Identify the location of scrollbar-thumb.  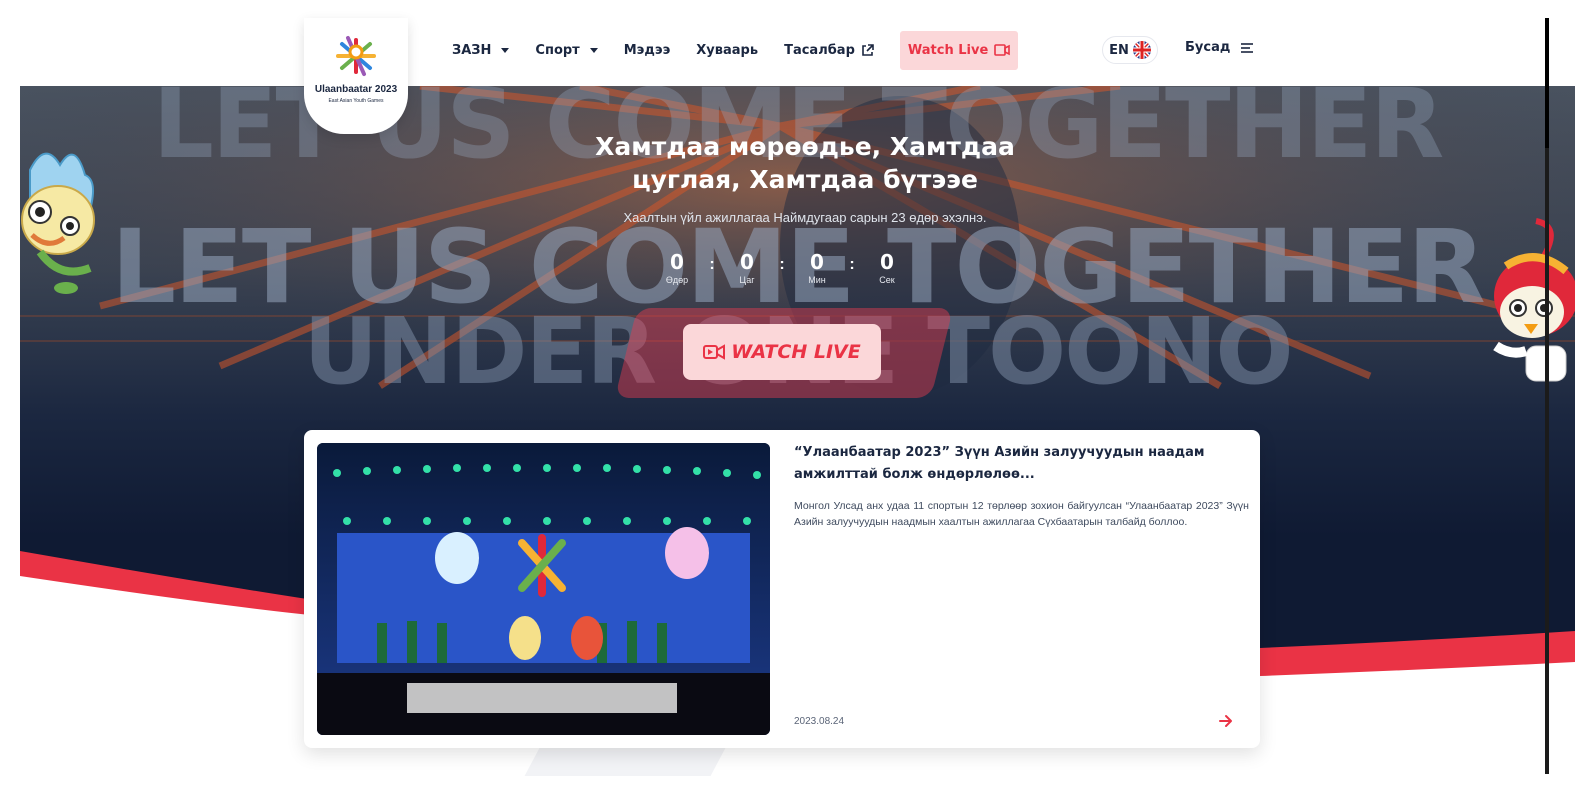
(1547, 83).